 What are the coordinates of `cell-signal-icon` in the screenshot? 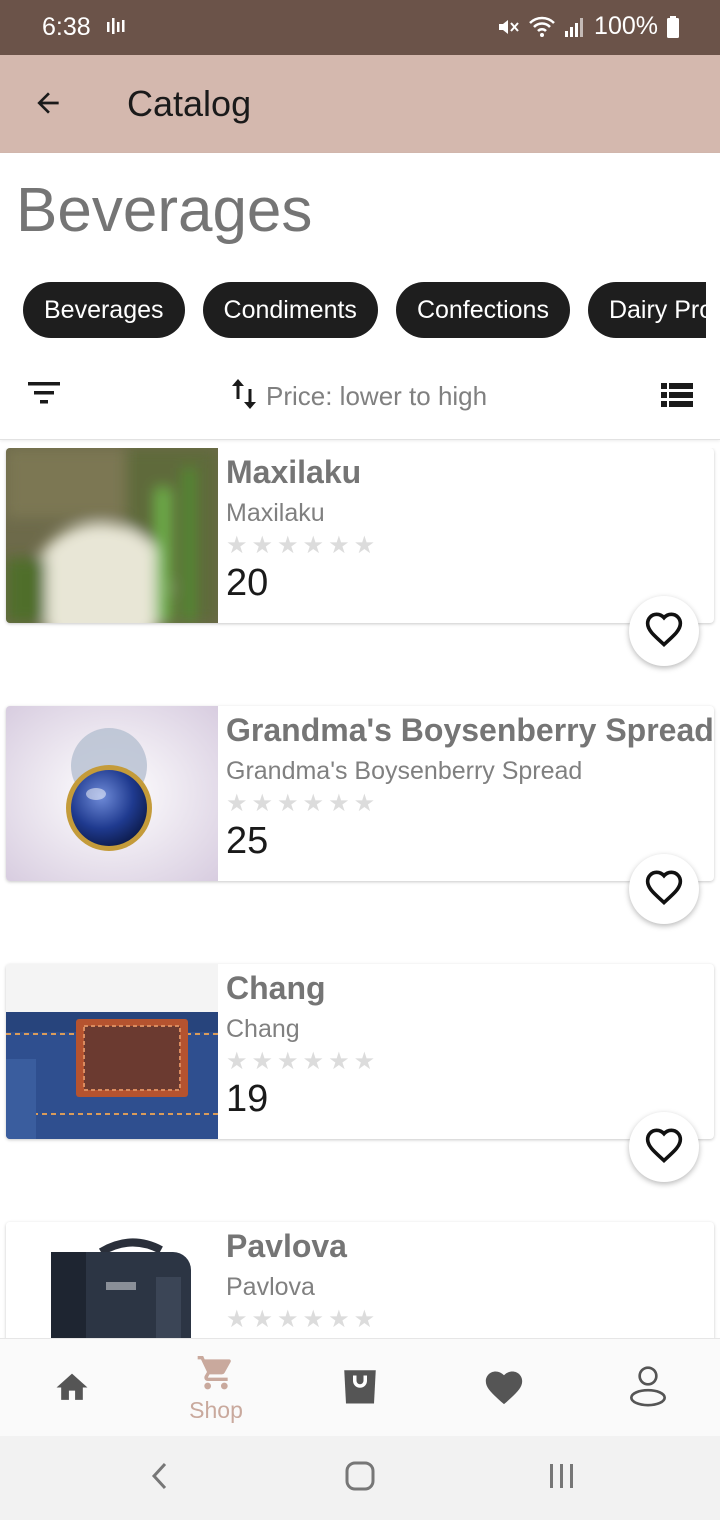 It's located at (575, 27).